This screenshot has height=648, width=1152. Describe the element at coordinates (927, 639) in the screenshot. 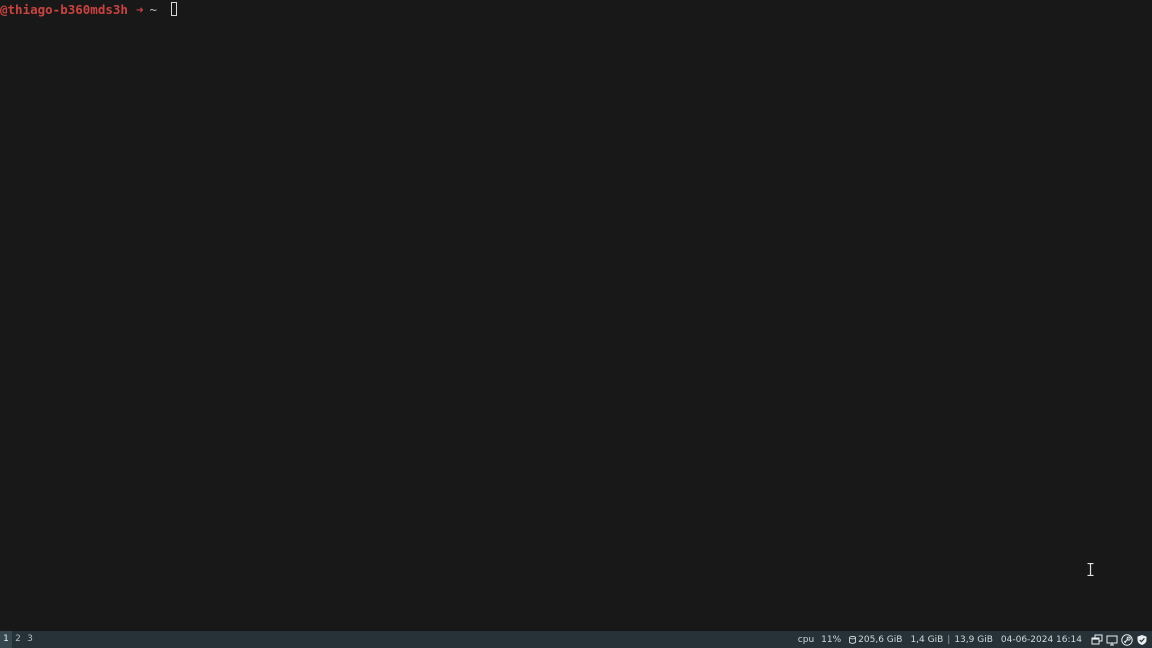

I see `memory-used: 1,4 GiB` at that location.